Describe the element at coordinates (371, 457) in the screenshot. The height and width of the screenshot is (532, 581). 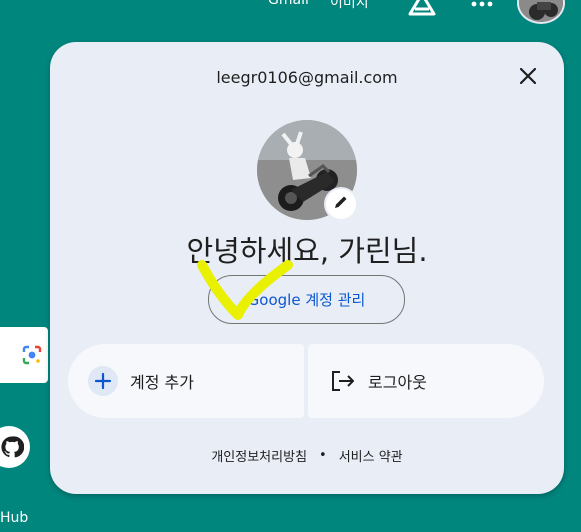
I see `terms-of-service-link: 서비스 약관` at that location.